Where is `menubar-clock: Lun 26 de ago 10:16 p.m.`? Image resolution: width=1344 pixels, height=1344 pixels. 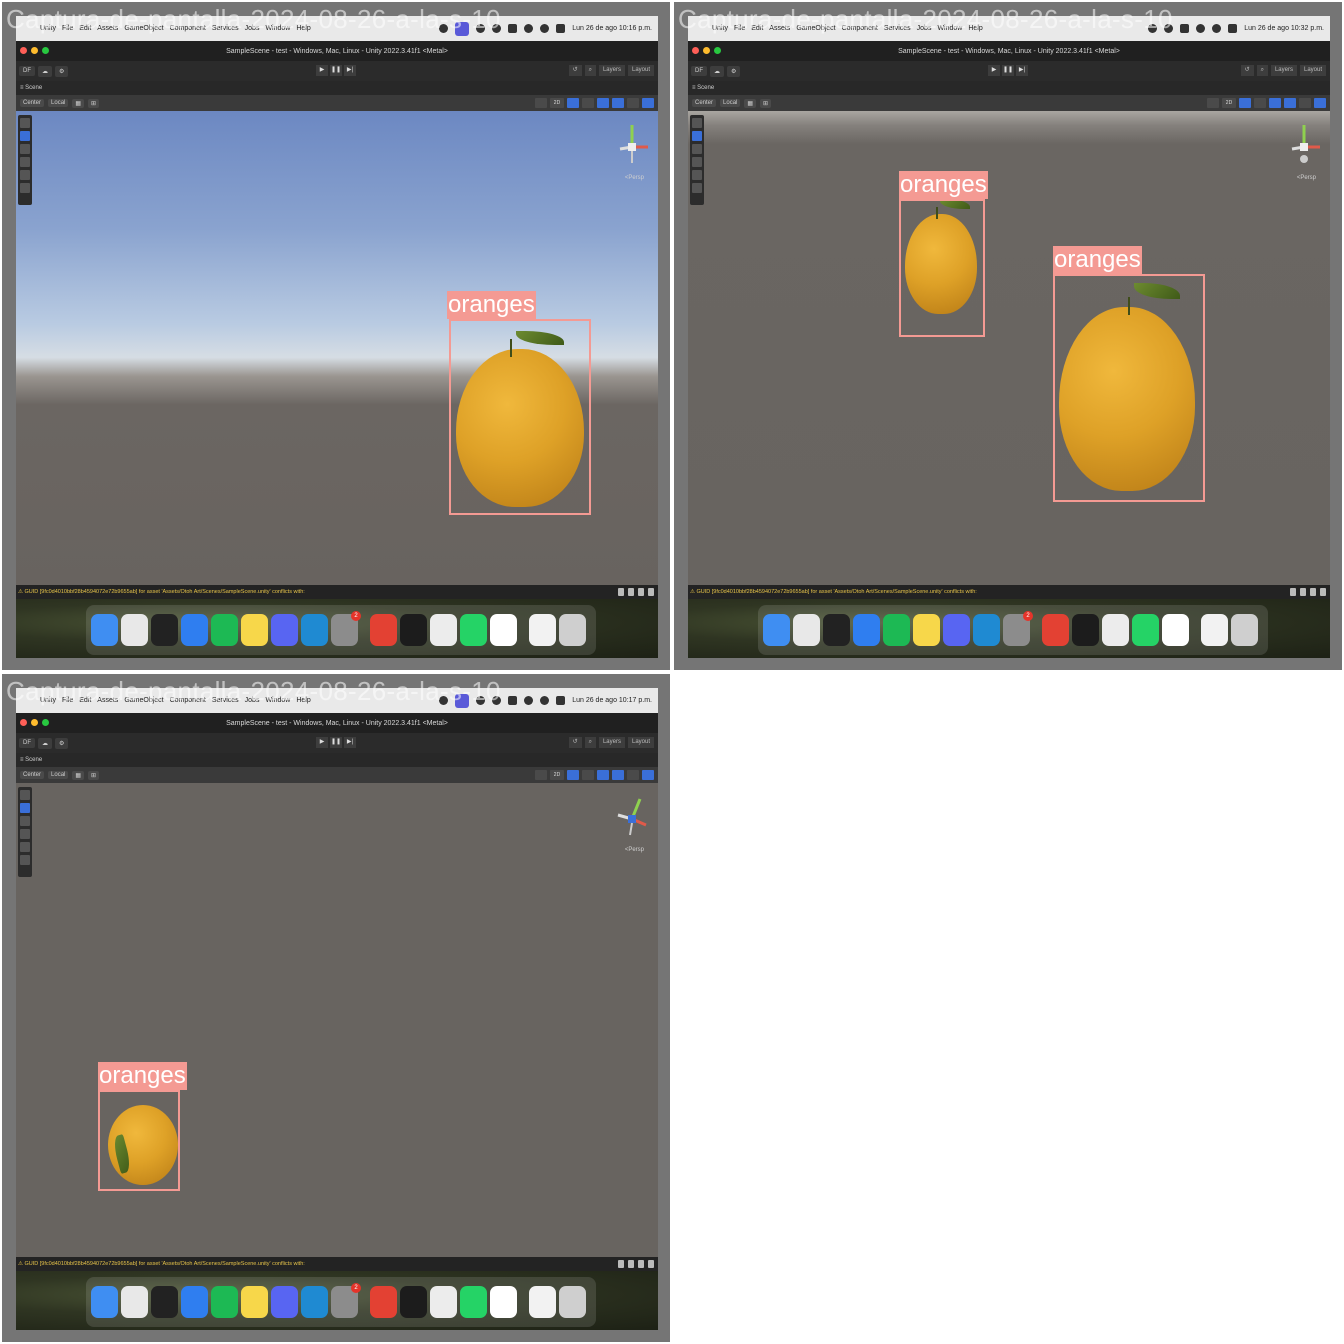 menubar-clock: Lun 26 de ago 10:16 p.m. is located at coordinates (612, 28).